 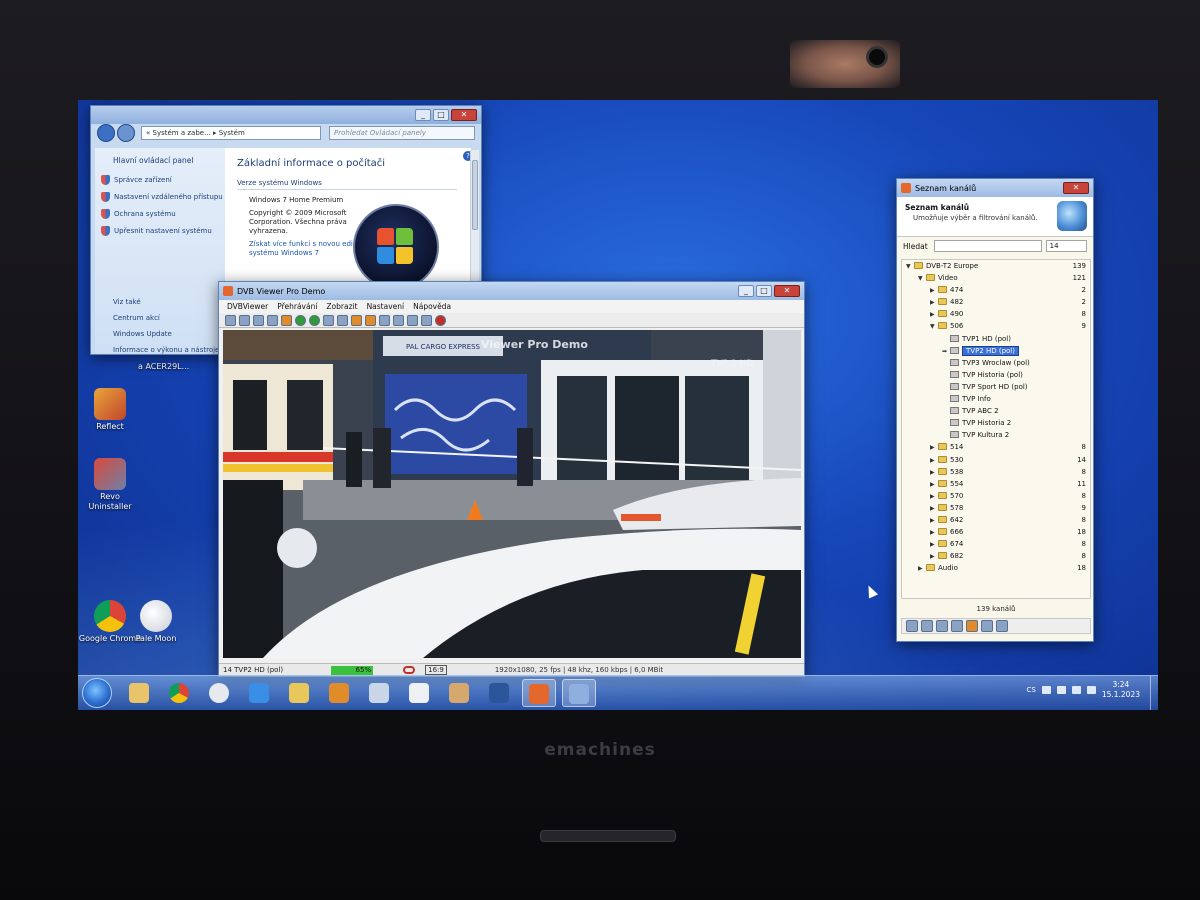 What do you see at coordinates (300, 320) in the screenshot?
I see `back-icon` at bounding box center [300, 320].